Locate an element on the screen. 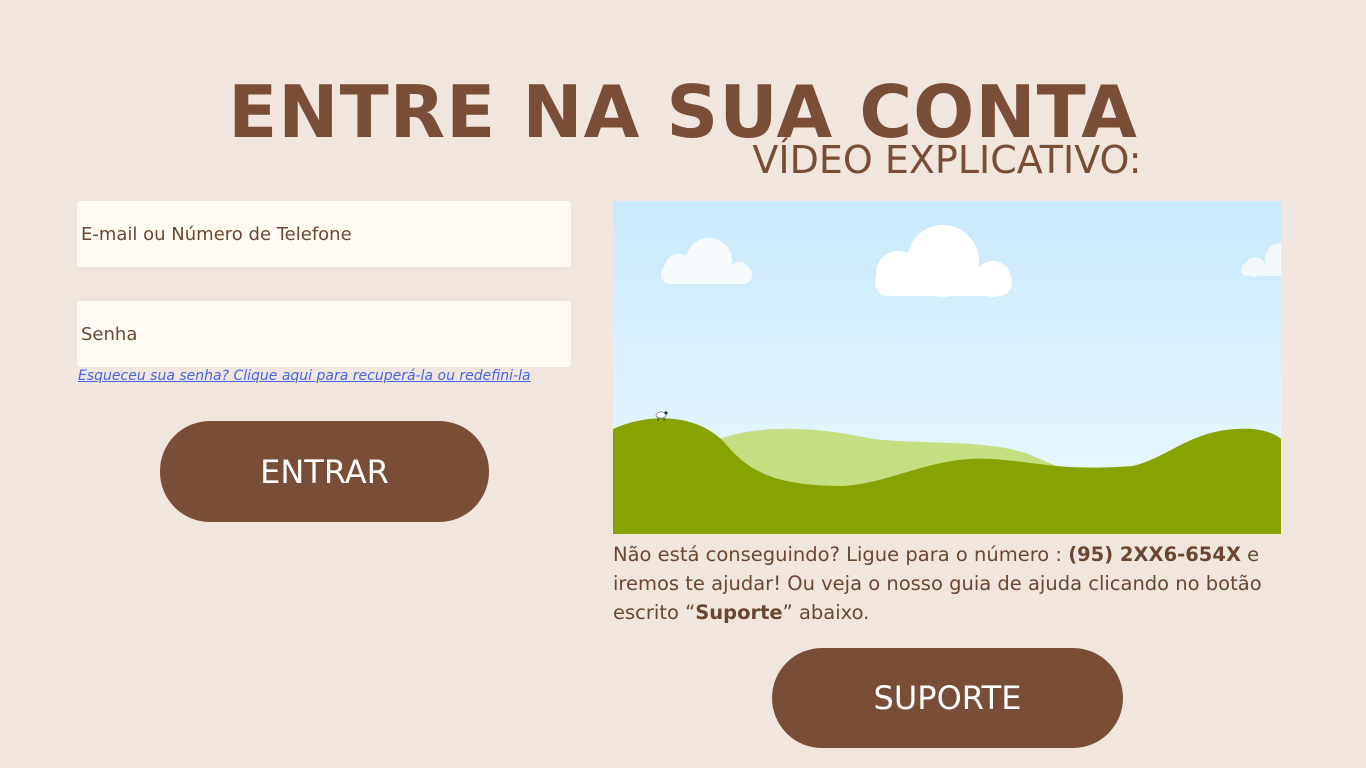 The height and width of the screenshot is (768, 1366). help-text-part3: ” abaixo. is located at coordinates (826, 612).